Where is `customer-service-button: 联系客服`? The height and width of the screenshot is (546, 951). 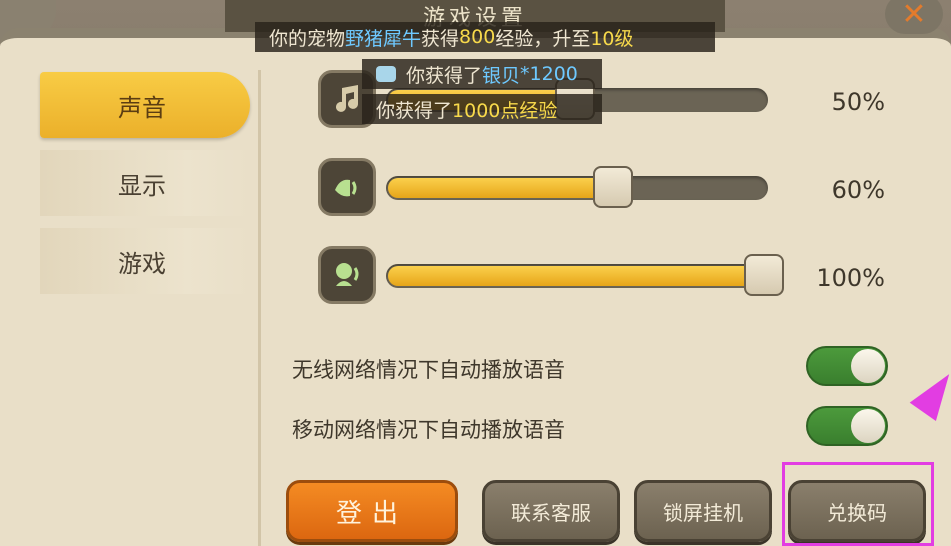
customer-service-button: 联系客服 is located at coordinates (551, 511).